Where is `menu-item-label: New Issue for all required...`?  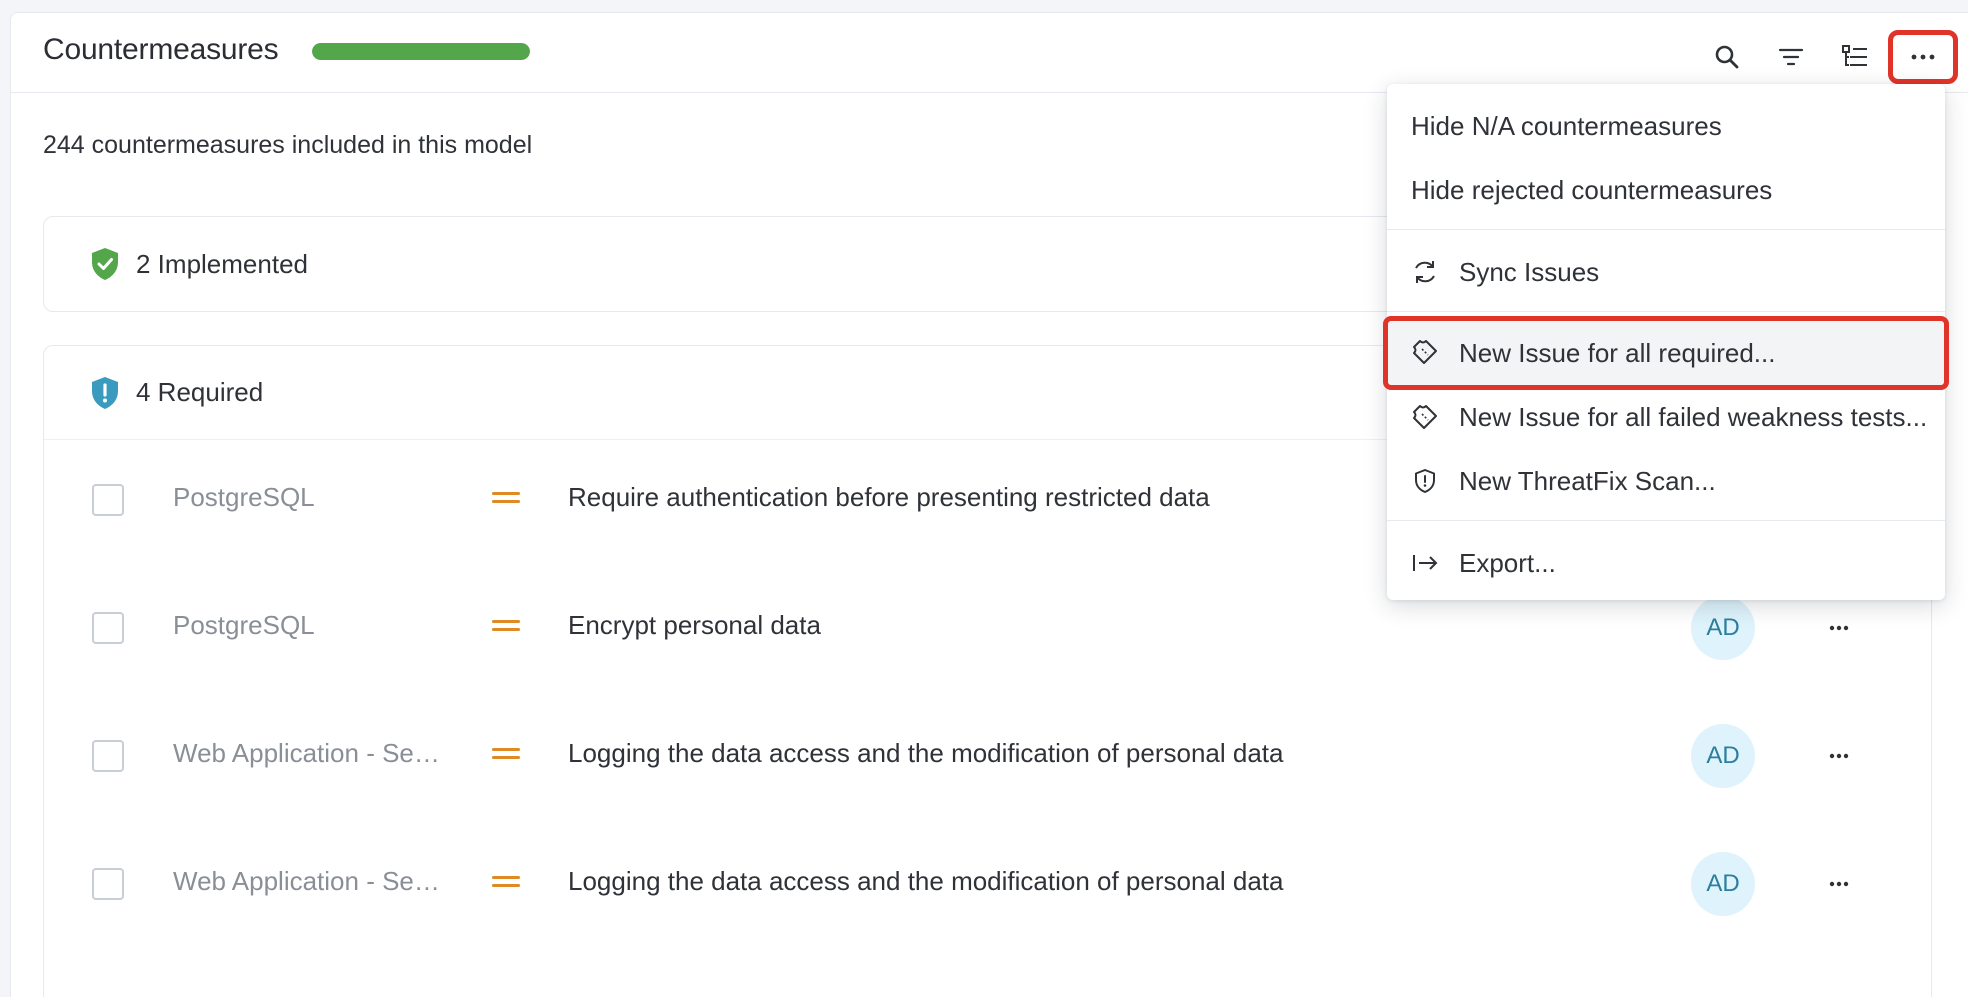
menu-item-label: New Issue for all required... is located at coordinates (1617, 352).